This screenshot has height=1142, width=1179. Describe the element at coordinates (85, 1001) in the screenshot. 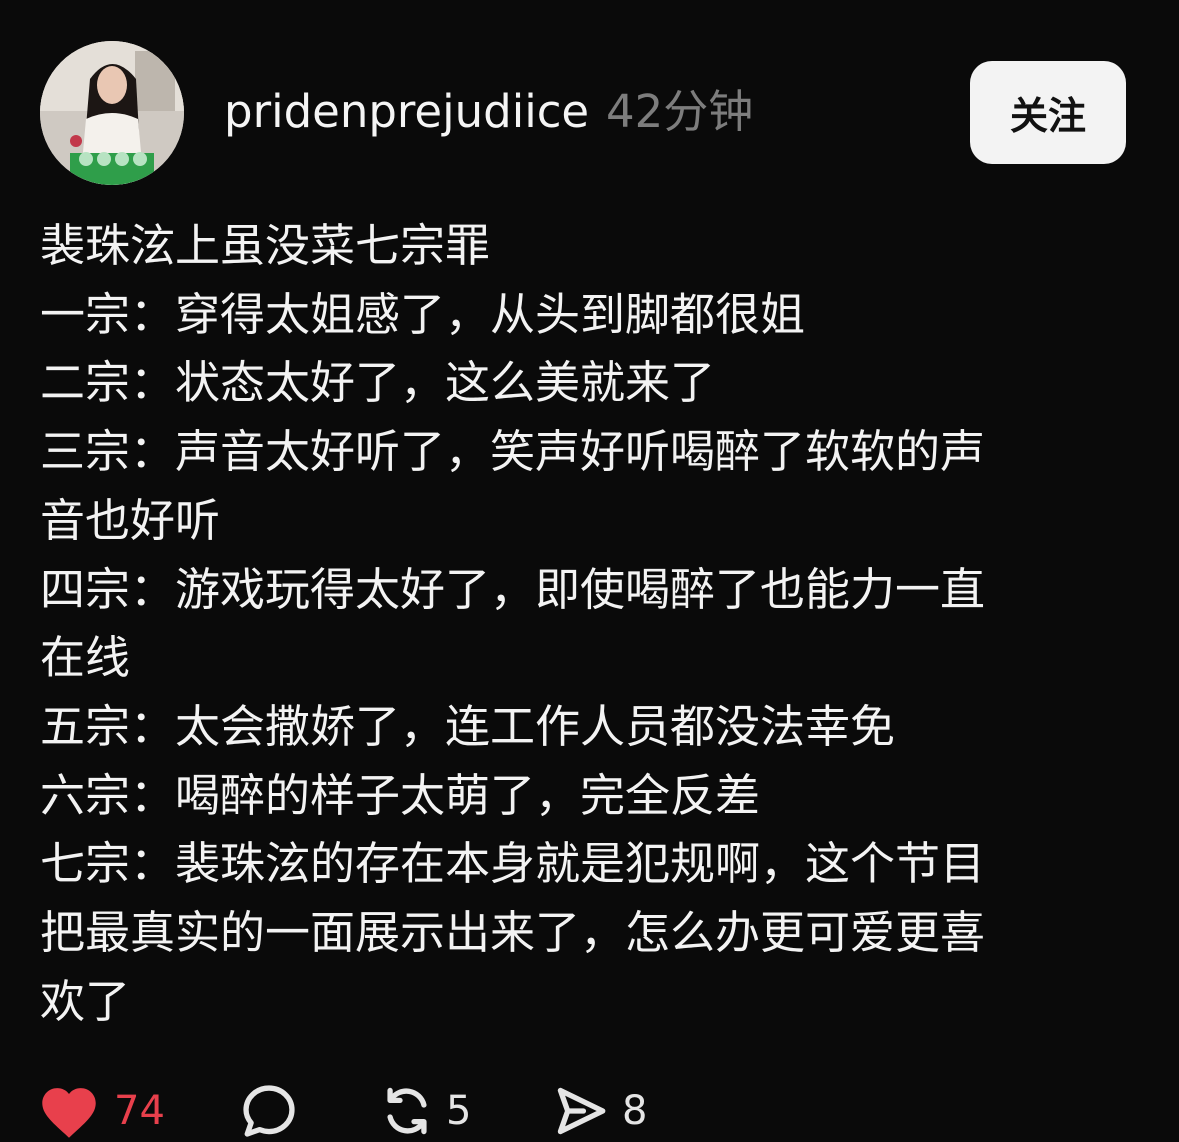

I see `post-line: 欢了` at that location.